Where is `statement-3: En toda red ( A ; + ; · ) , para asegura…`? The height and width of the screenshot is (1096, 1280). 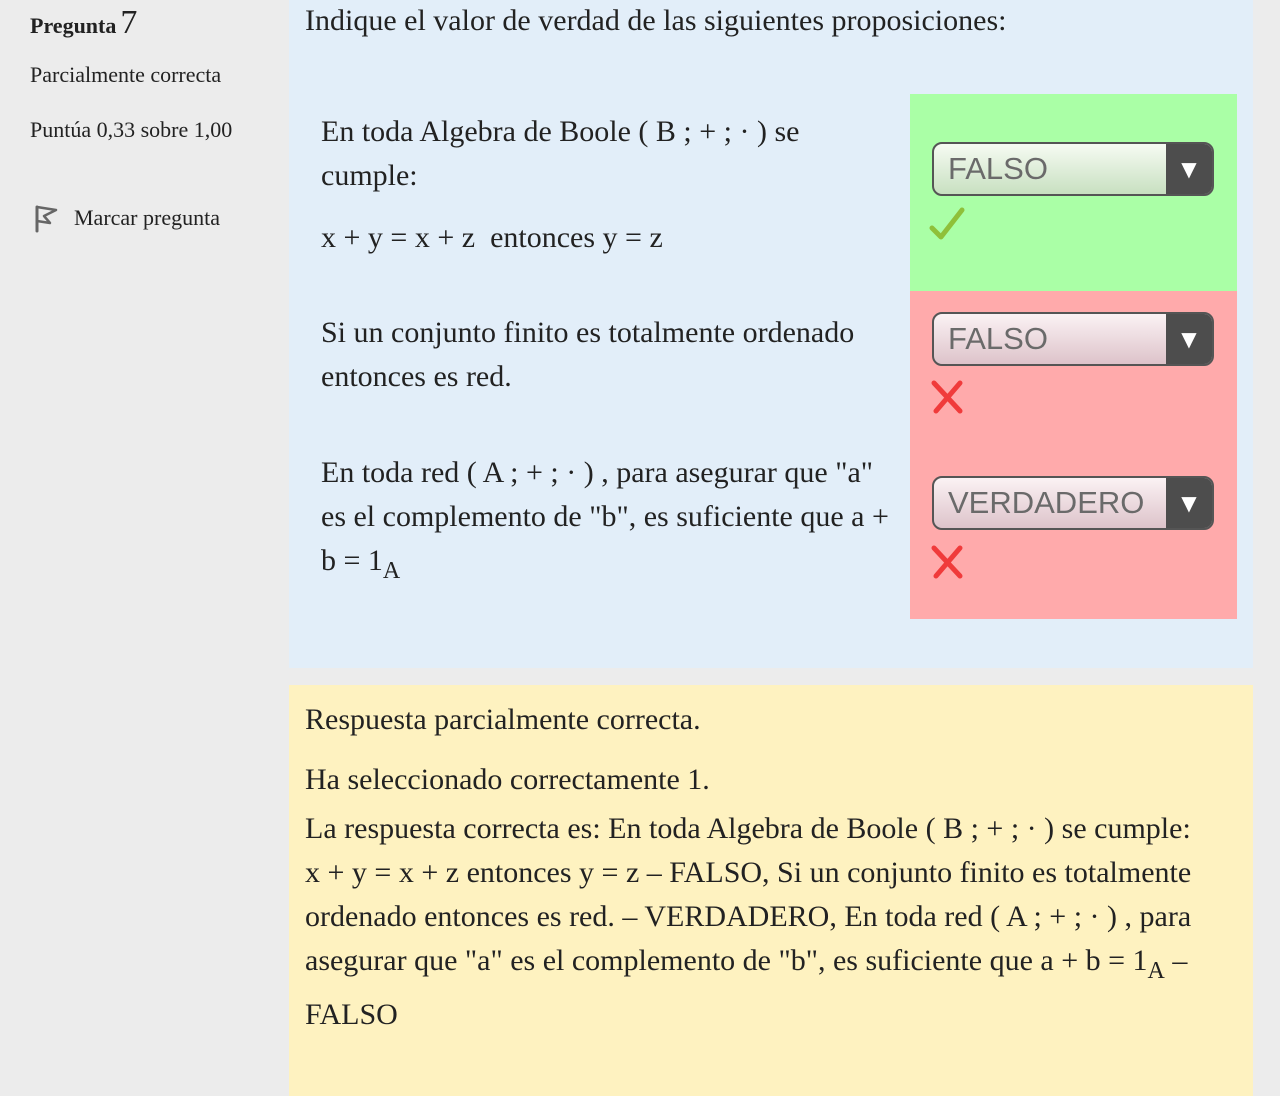
statement-3: En toda red ( A ; + ; · ) , para asegura… is located at coordinates (611, 522).